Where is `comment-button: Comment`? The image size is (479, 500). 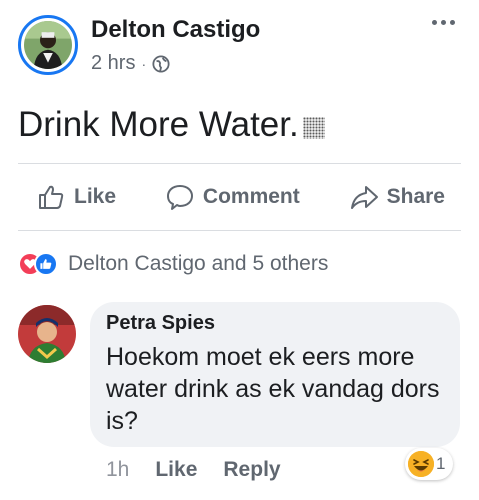 comment-button: Comment is located at coordinates (232, 197).